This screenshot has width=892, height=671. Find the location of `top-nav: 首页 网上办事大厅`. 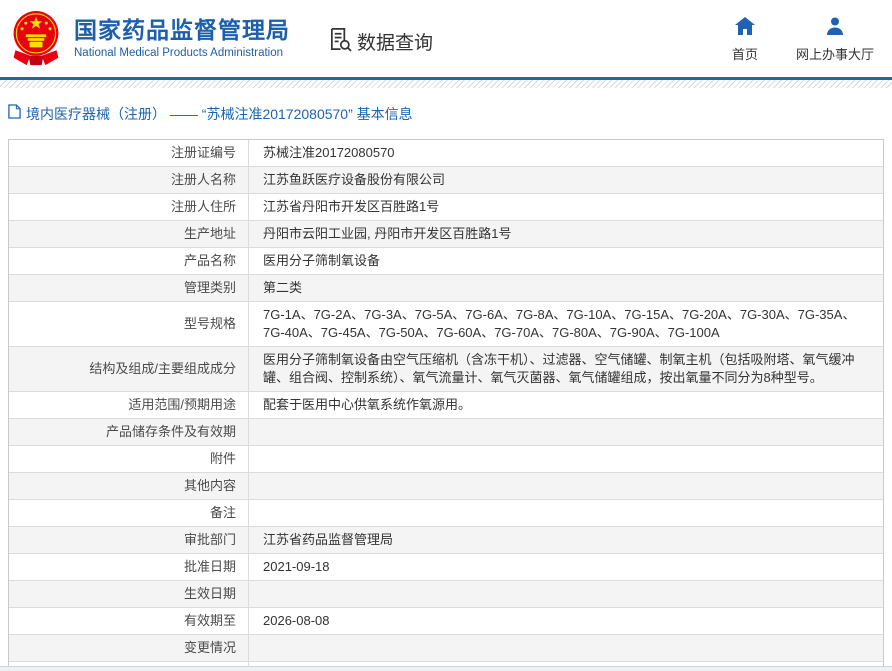

top-nav: 首页 网上办事大厅 is located at coordinates (811, 39).